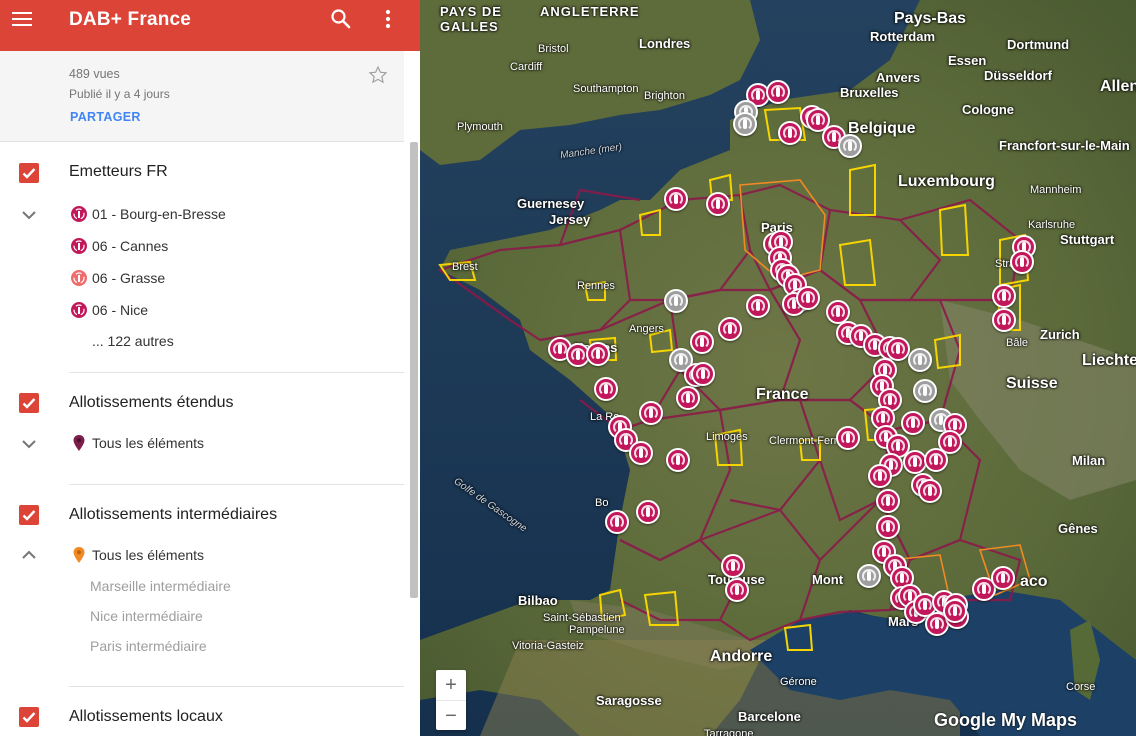 This screenshot has height=736, width=1136. I want to click on star-icon, so click(378, 75).